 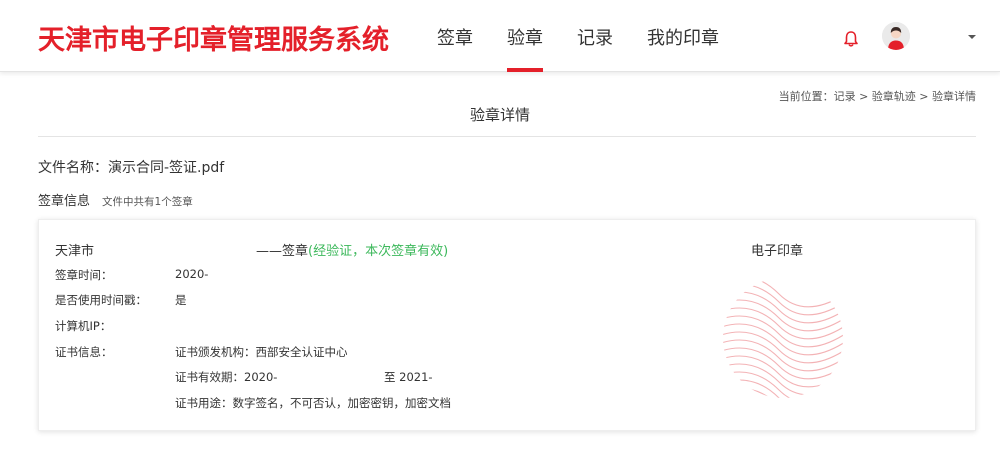 I want to click on user-avatar-icon, so click(x=896, y=36).